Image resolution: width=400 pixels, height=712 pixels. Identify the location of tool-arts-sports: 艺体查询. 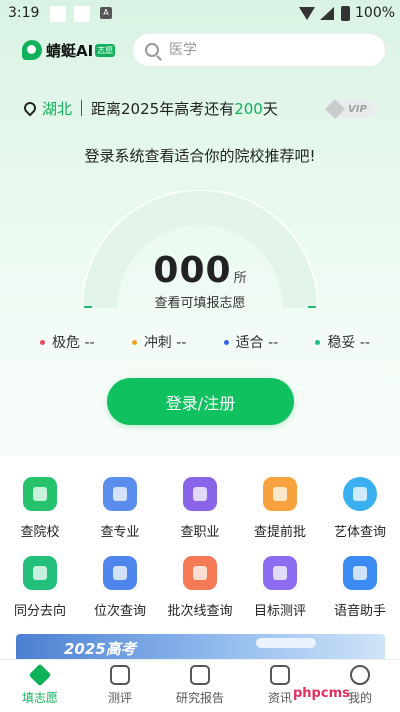
(360, 508).